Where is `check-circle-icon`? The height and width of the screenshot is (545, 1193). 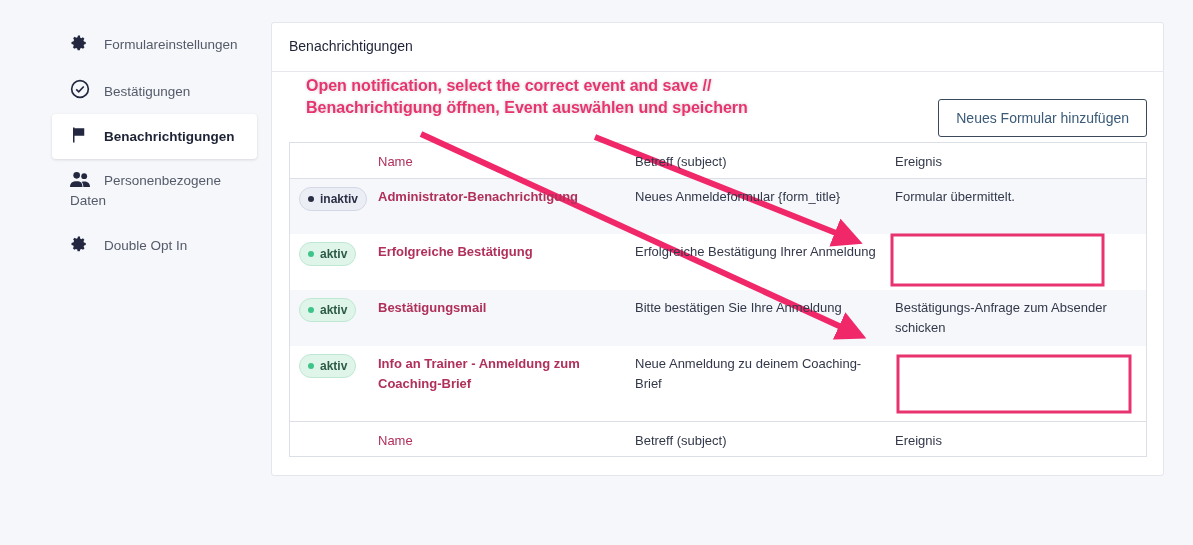
check-circle-icon is located at coordinates (80, 89).